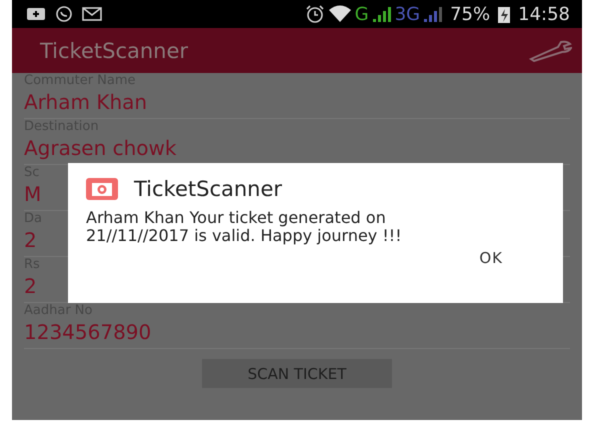 The width and height of the screenshot is (594, 433). What do you see at coordinates (64, 14) in the screenshot?
I see `chat-bubble-icon` at bounding box center [64, 14].